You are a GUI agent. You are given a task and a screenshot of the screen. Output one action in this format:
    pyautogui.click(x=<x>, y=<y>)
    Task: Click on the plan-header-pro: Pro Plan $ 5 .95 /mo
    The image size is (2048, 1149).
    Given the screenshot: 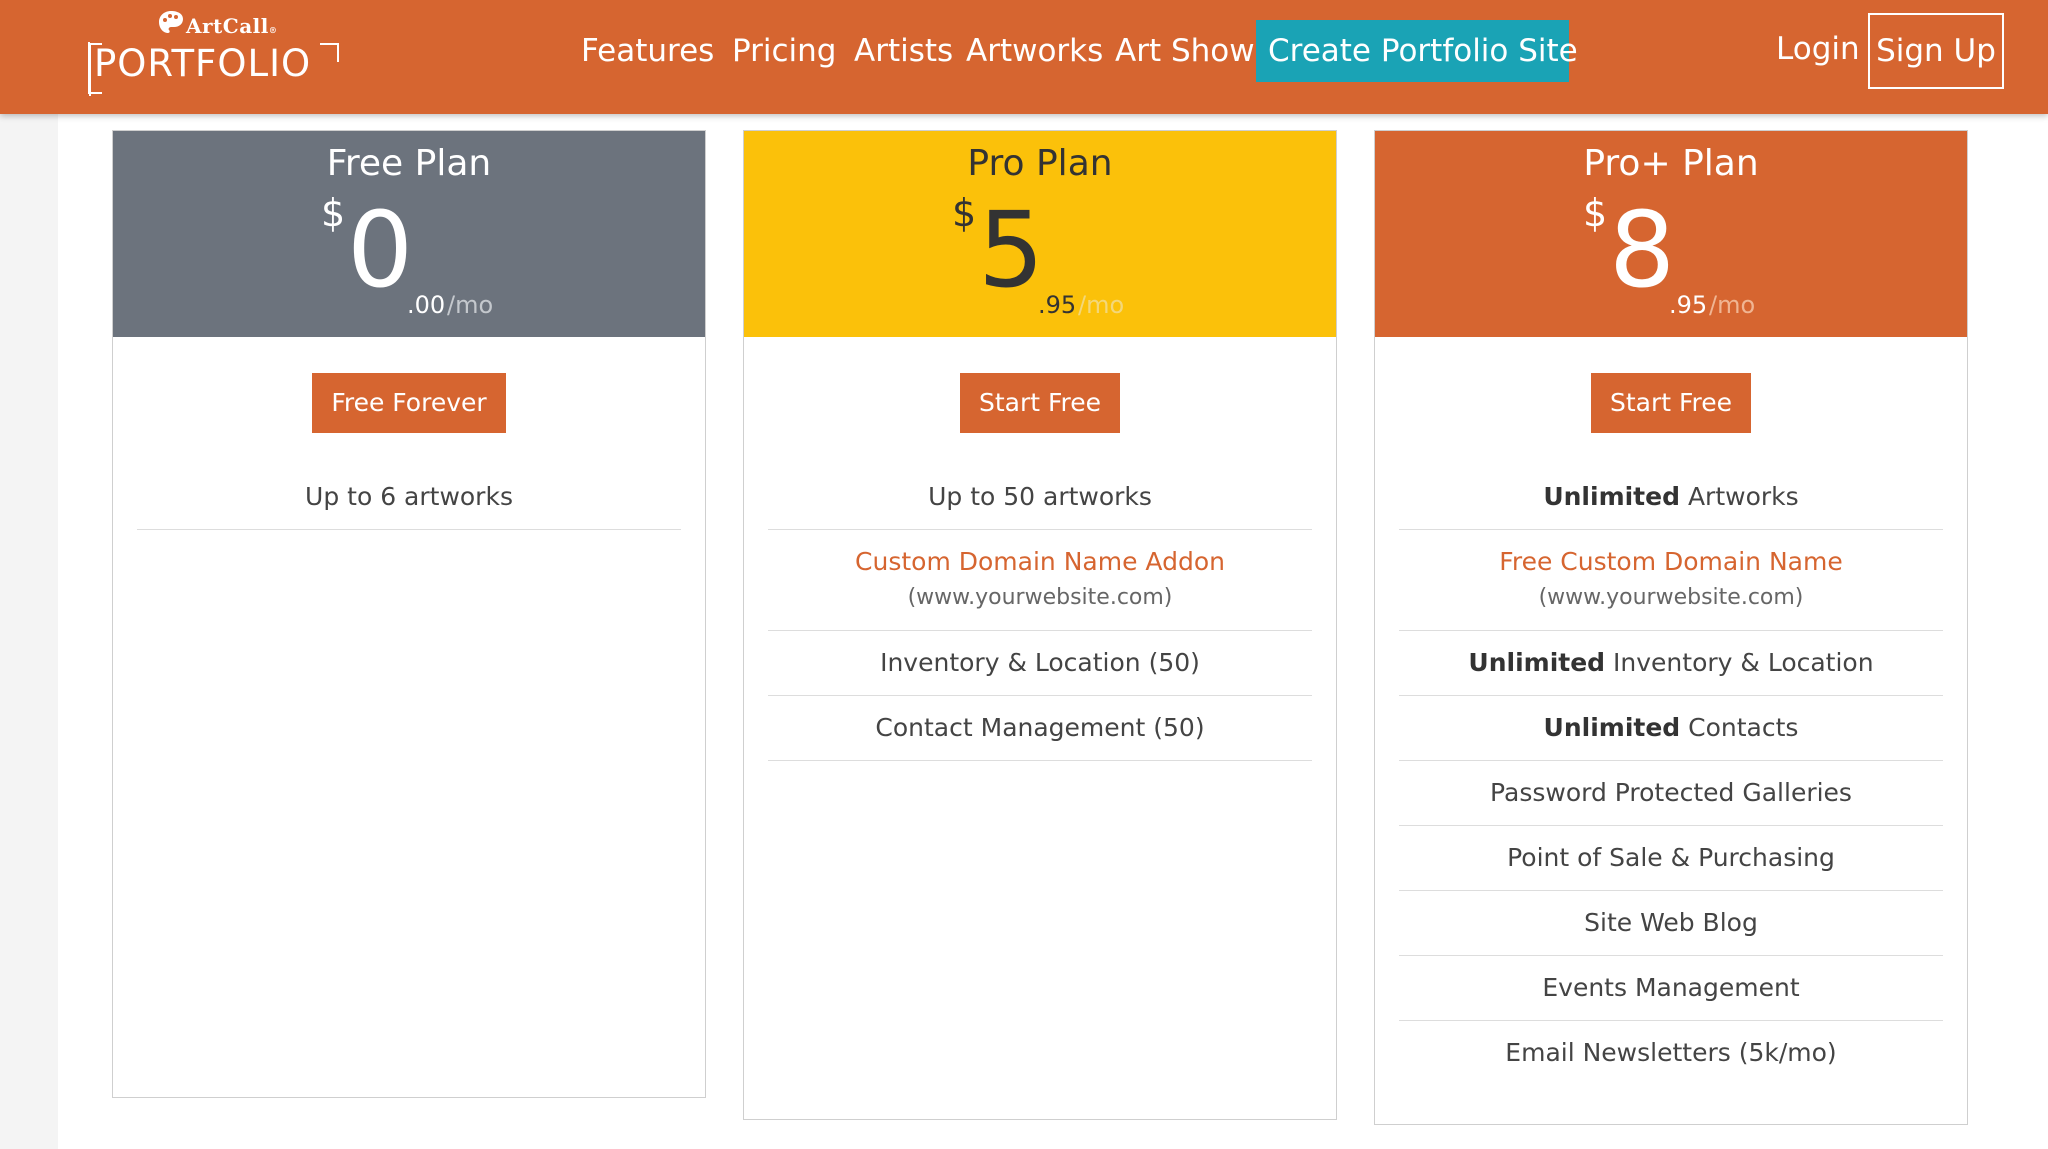 What is the action you would take?
    pyautogui.click(x=1040, y=234)
    